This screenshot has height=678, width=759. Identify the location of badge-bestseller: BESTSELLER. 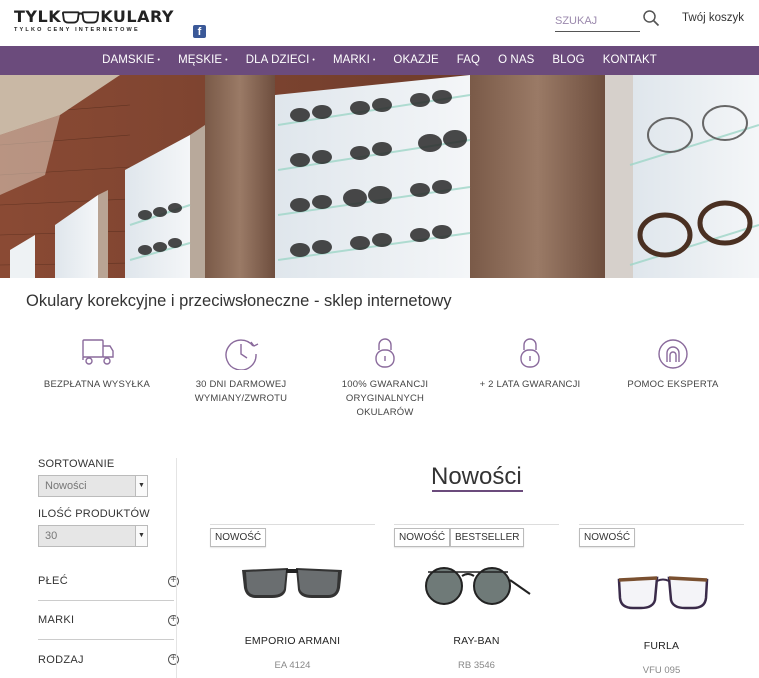
(487, 537).